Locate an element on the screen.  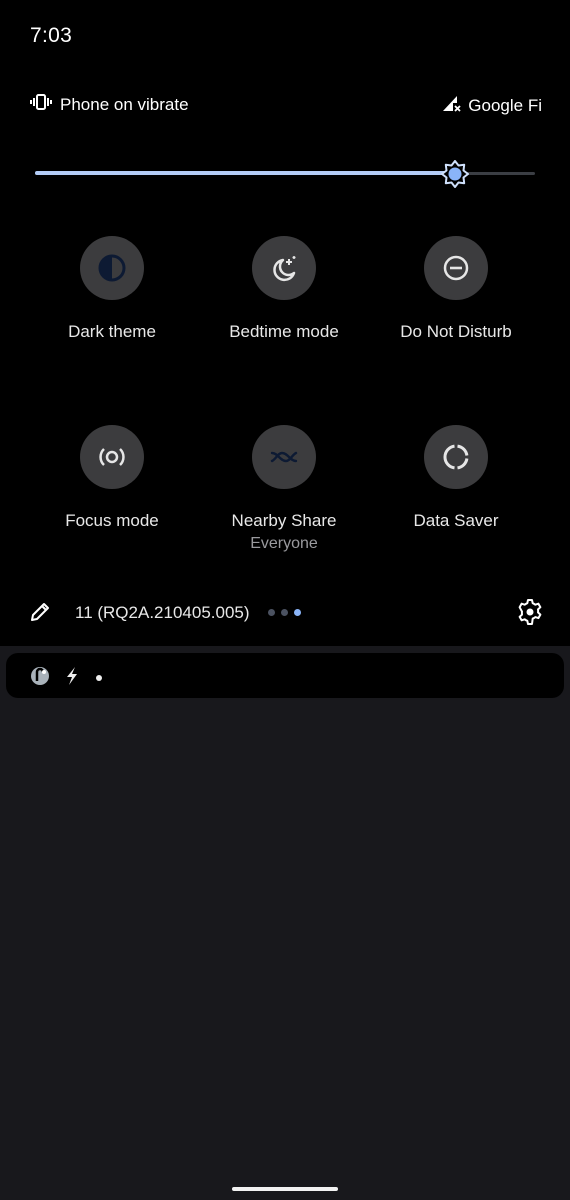
tile-nearby-share-button is located at coordinates (284, 457).